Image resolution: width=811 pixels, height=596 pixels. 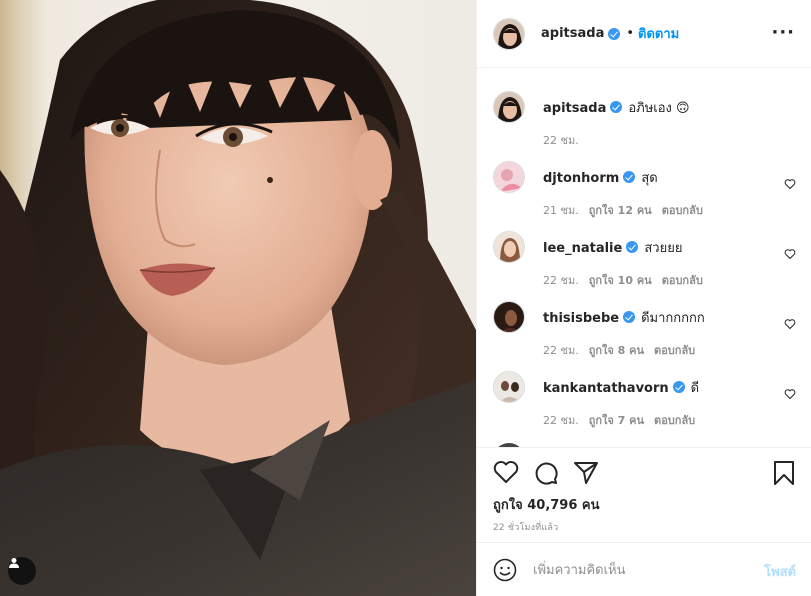 What do you see at coordinates (644, 494) in the screenshot?
I see `post-actions: ถูกใจ 40,796 คน 22 ชั่วโมงที่แล้ว` at bounding box center [644, 494].